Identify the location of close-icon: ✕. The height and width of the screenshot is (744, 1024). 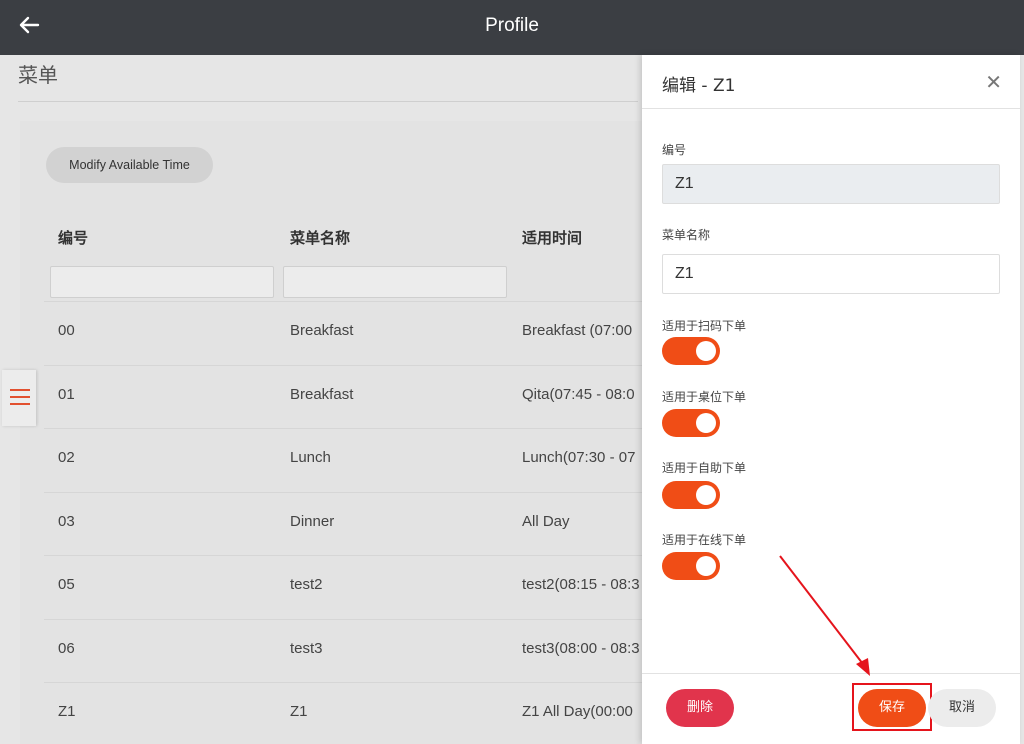
(993, 82).